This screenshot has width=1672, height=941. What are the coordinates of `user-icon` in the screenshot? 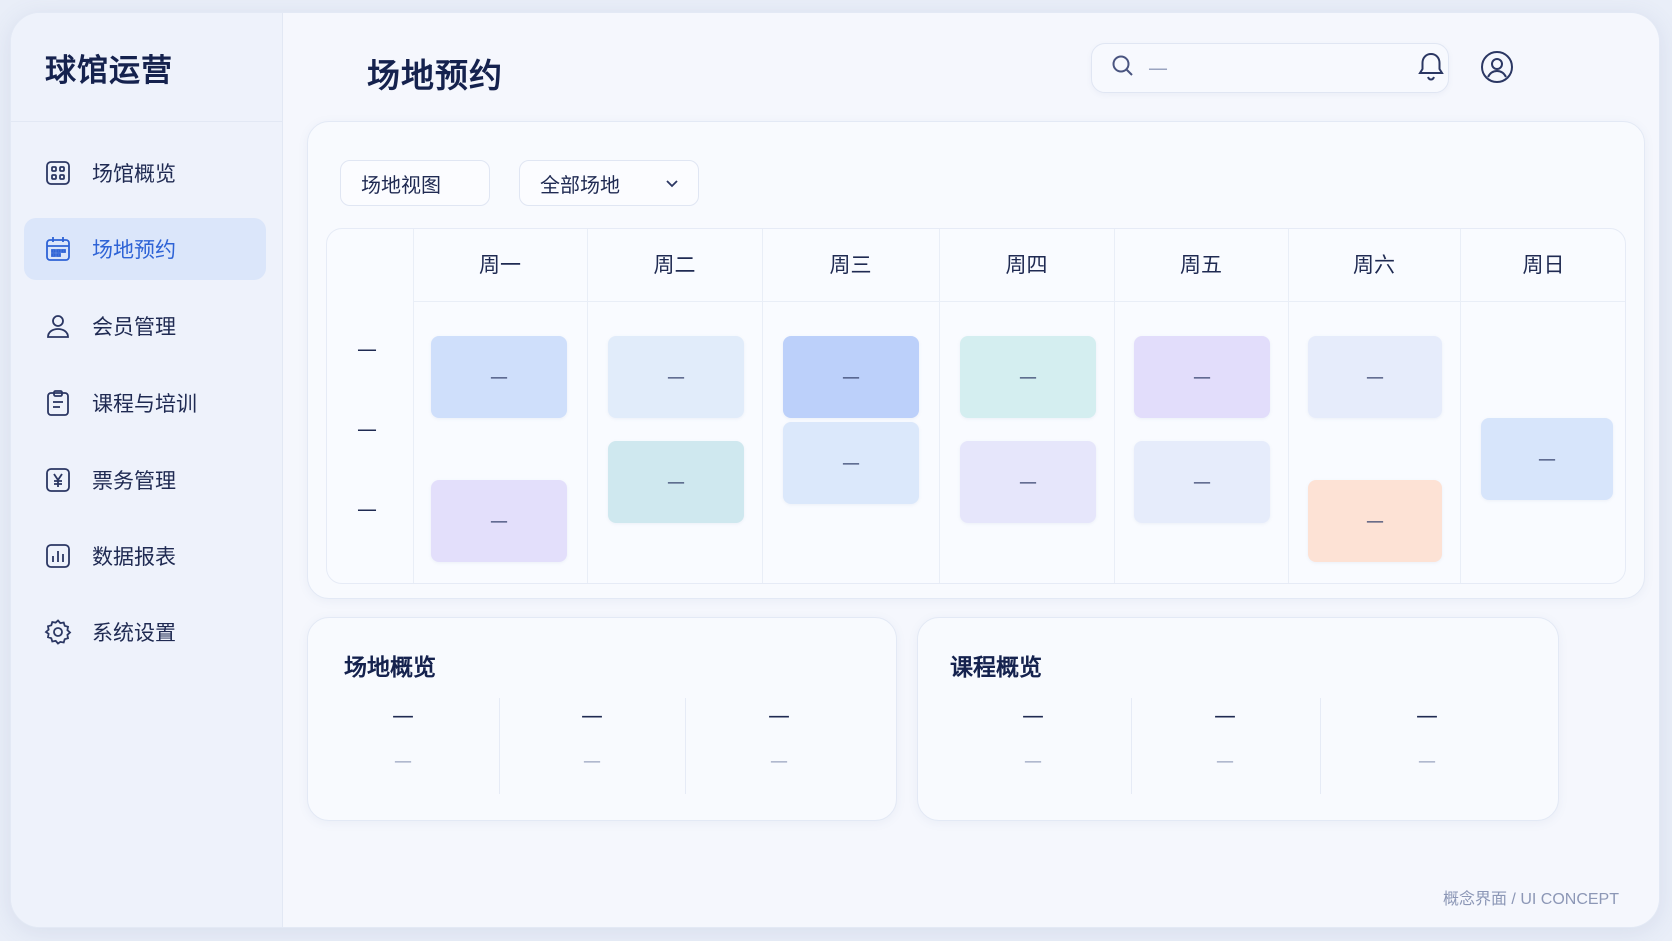 It's located at (58, 326).